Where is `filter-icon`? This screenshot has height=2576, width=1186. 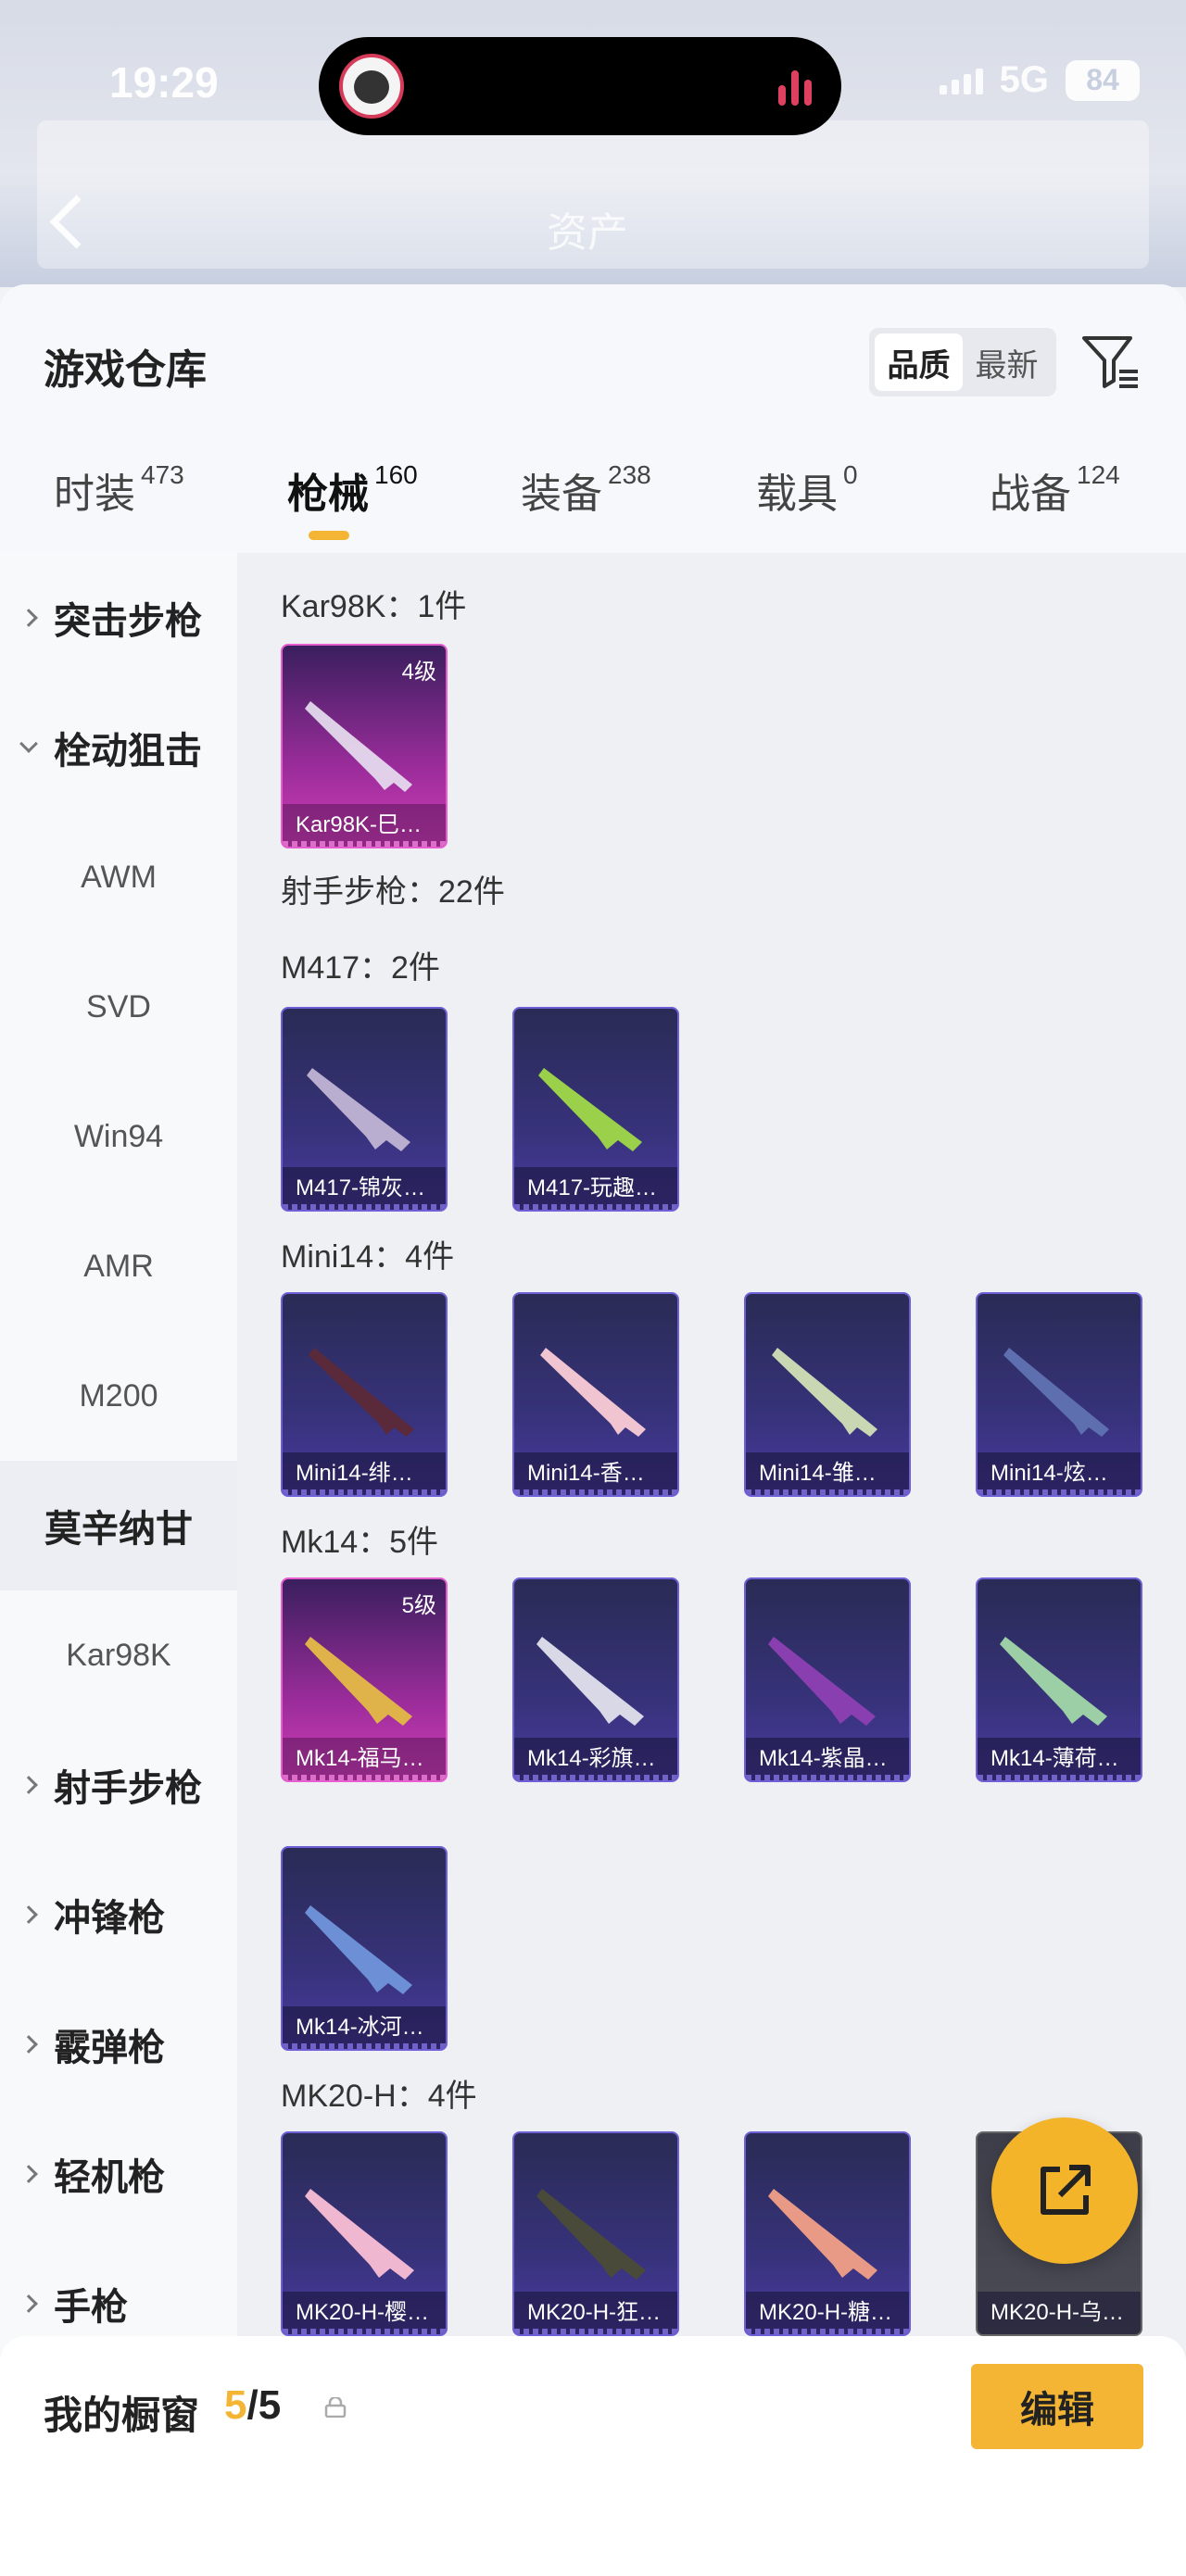
filter-icon is located at coordinates (1111, 361).